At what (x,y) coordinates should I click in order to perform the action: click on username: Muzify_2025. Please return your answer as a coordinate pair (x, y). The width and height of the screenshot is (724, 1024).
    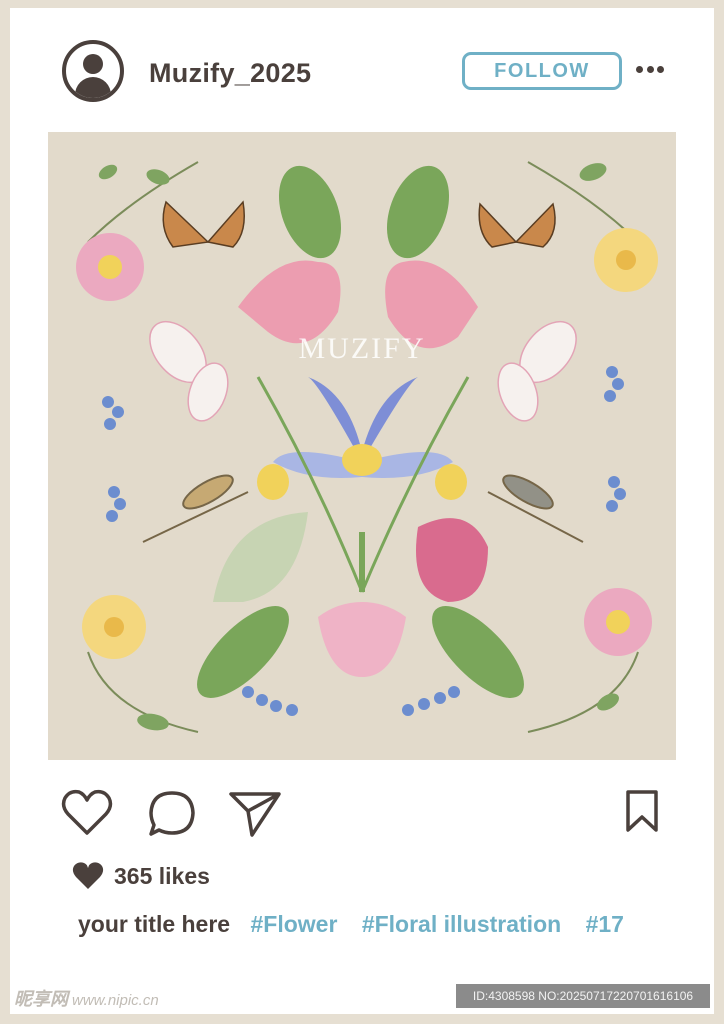
    Looking at the image, I should click on (230, 73).